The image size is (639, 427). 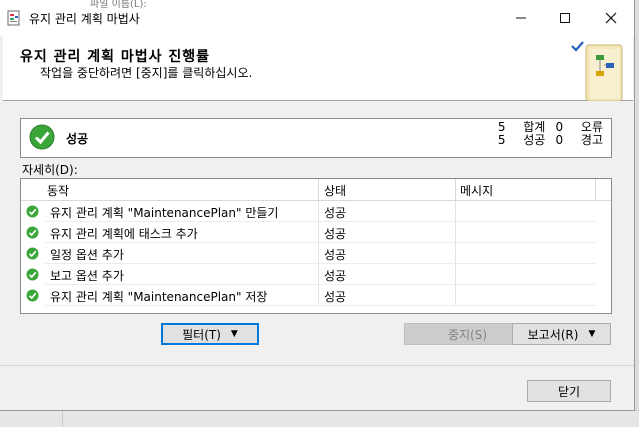 I want to click on report-button-label: 보고서(R), so click(x=553, y=334).